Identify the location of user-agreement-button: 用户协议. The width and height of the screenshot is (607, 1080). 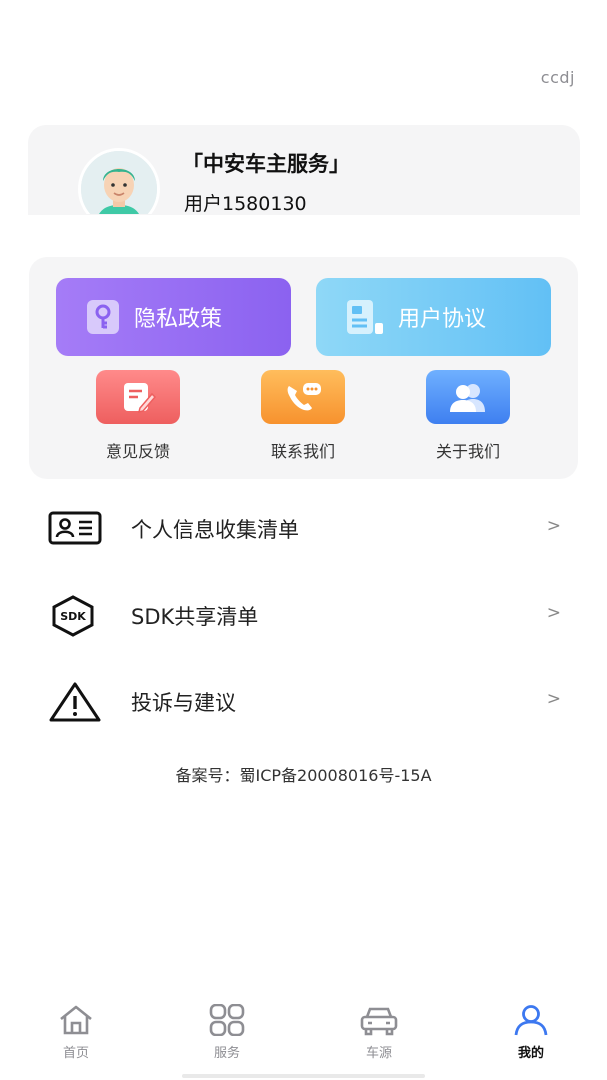
(433, 317).